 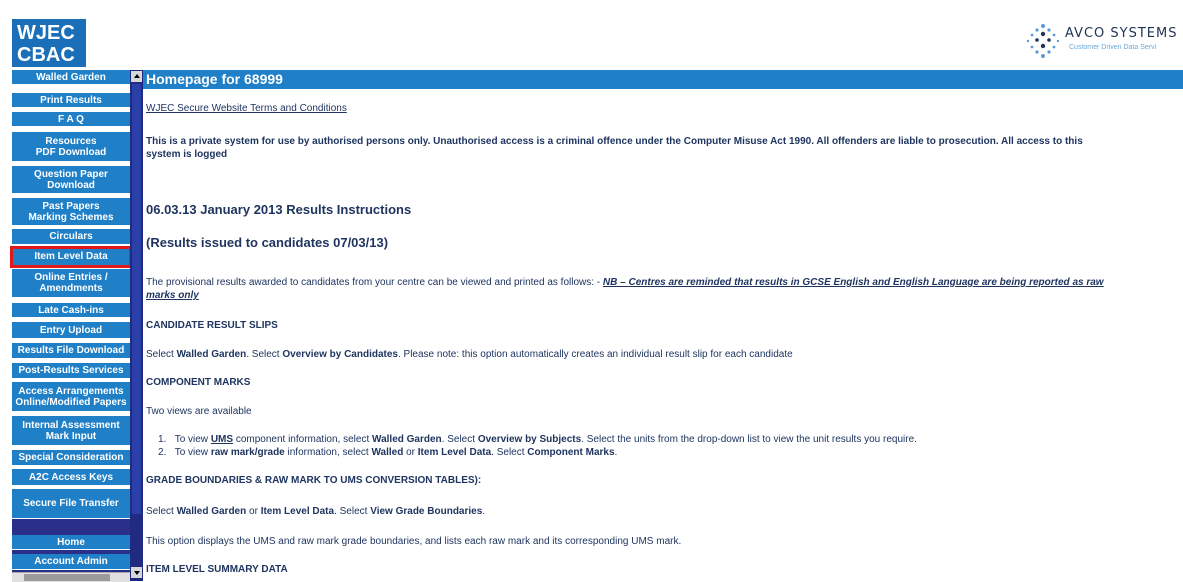 What do you see at coordinates (426, 511) in the screenshot?
I see `bold-run: View Grade Boundaries` at bounding box center [426, 511].